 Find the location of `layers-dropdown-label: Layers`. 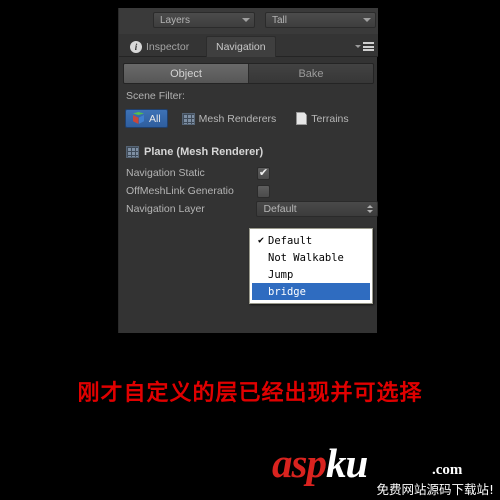

layers-dropdown-label: Layers is located at coordinates (175, 20).